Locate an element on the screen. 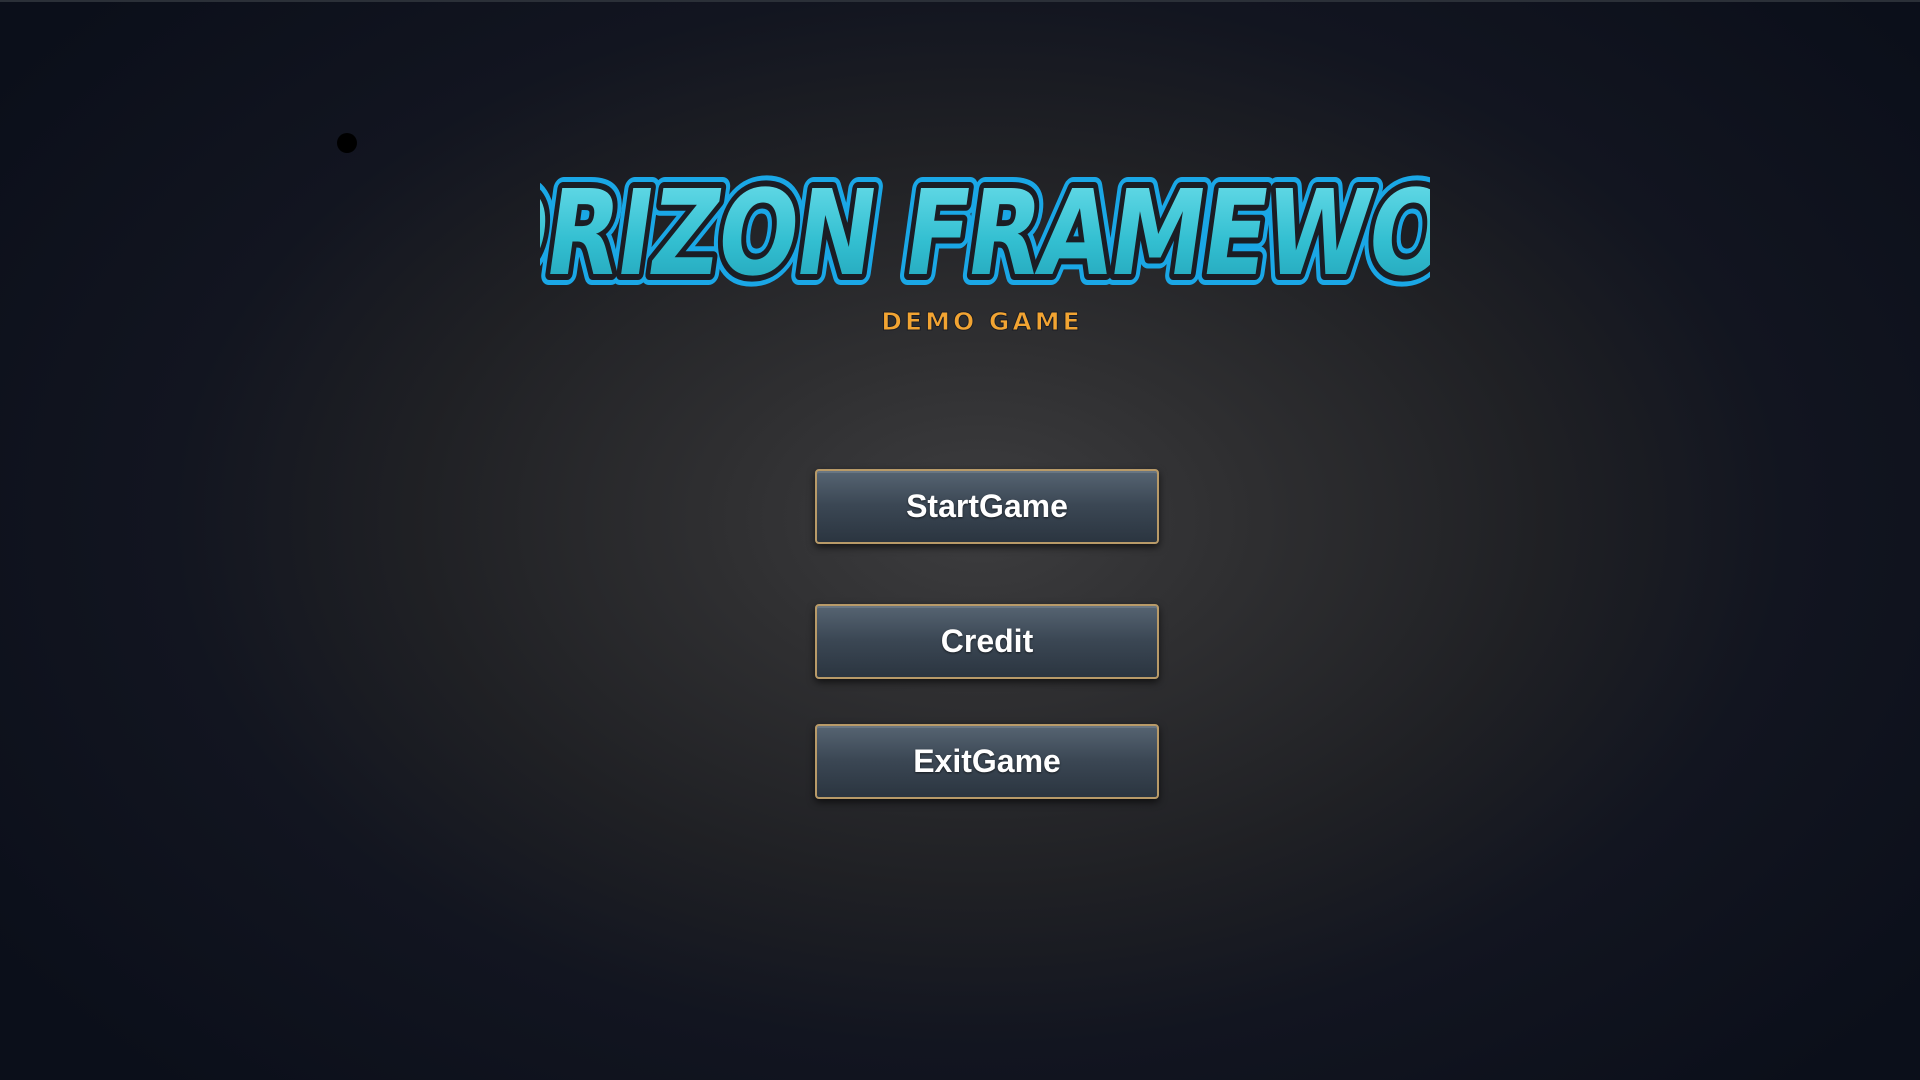 This screenshot has width=1920, height=1080. exit-game-button: ExitGame is located at coordinates (987, 761).